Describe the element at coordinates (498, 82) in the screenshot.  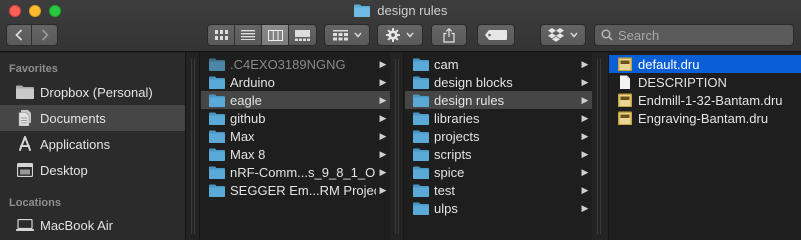
I see `list-item: design blocks ▶` at that location.